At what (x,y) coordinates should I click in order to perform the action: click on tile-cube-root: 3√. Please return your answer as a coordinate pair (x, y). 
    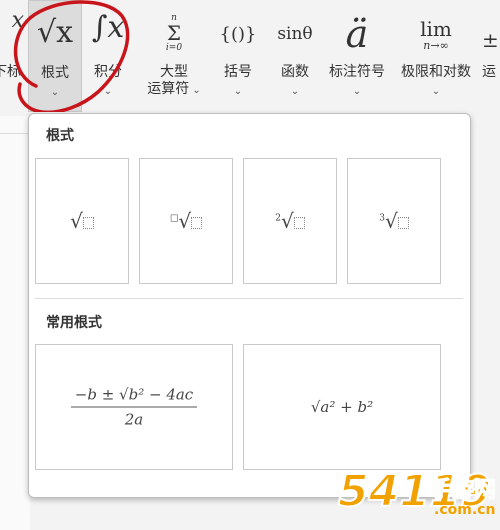
    Looking at the image, I should click on (394, 221).